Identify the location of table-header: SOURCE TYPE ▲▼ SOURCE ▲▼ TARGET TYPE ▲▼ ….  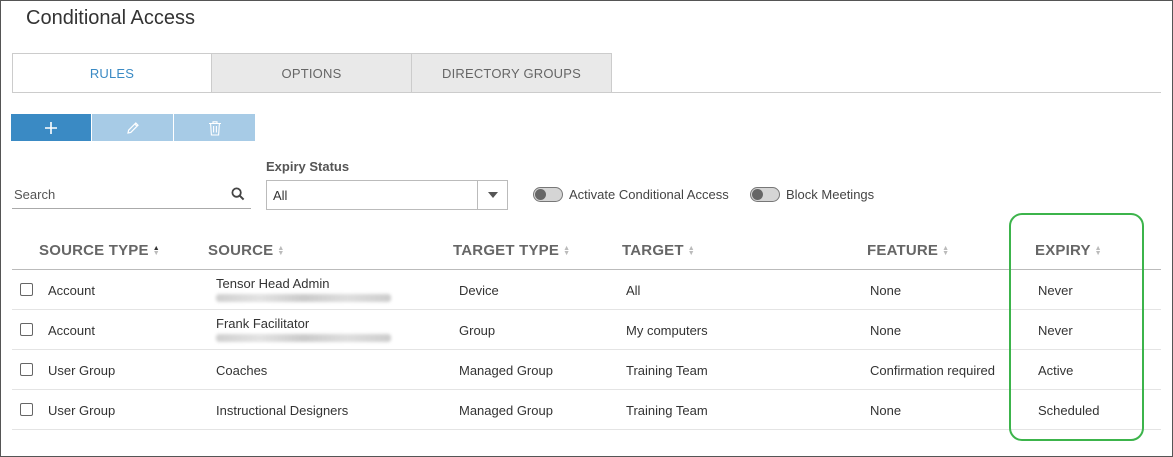
(586, 250).